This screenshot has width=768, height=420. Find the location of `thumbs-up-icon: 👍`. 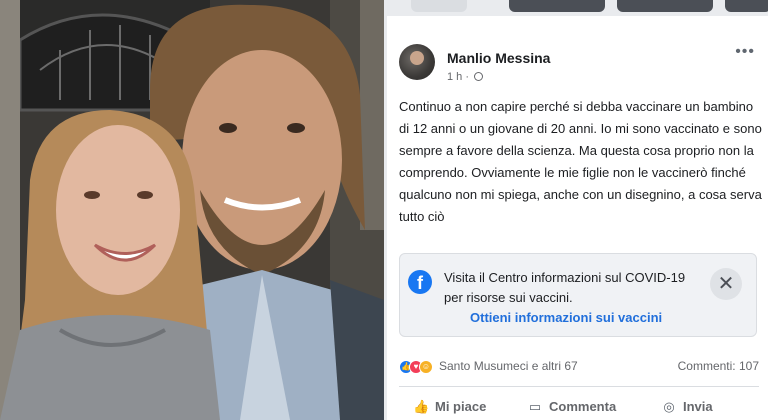

thumbs-up-icon: 👍 is located at coordinates (421, 406).